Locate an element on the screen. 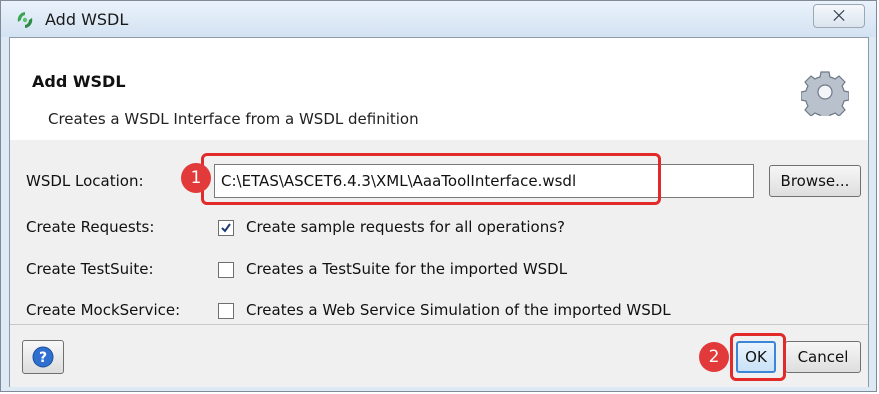 This screenshot has width=879, height=394. create-testsuite-checkbox is located at coordinates (226, 270).